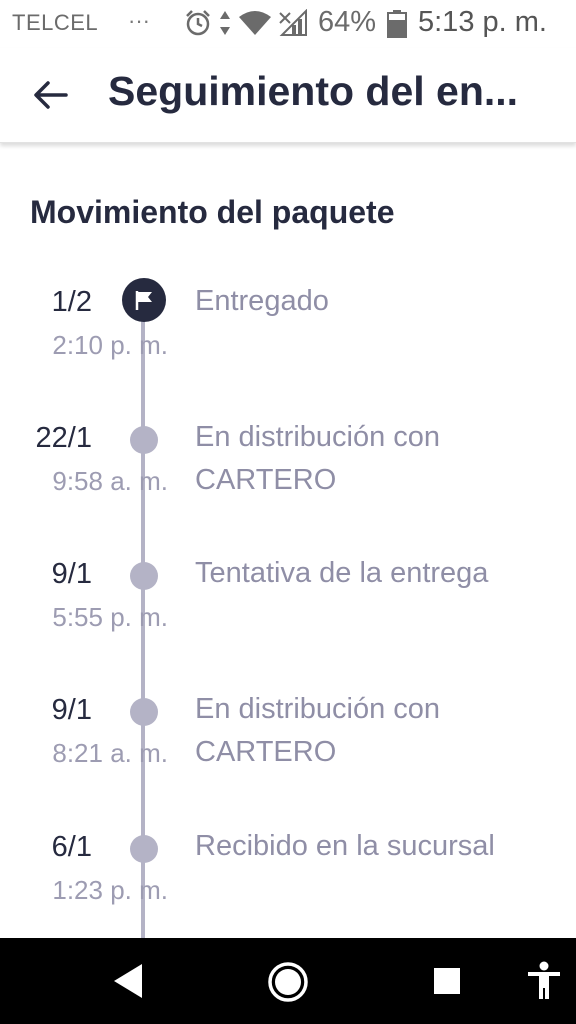 Image resolution: width=576 pixels, height=1024 pixels. I want to click on timeline-event: 1/2 2:10 p. m. Entregado, so click(288, 347).